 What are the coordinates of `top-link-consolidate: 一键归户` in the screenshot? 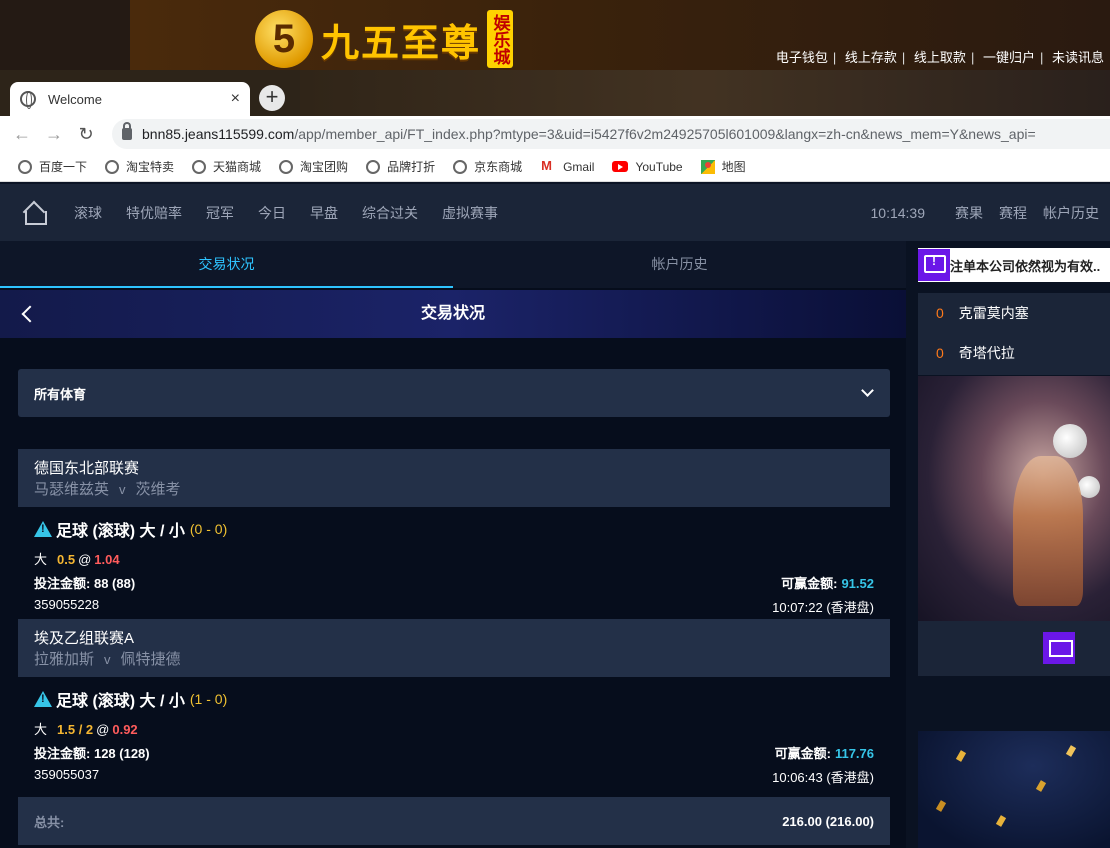 It's located at (1009, 57).